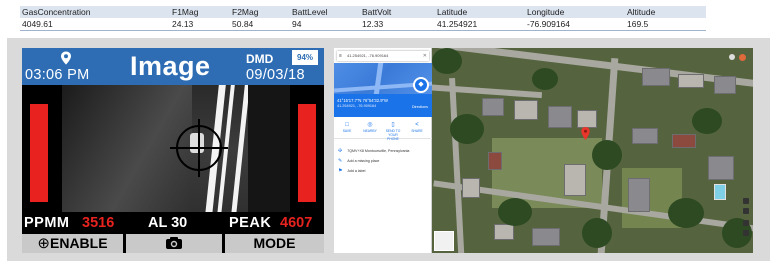 The width and height of the screenshot is (777, 261). Describe the element at coordinates (170, 66) in the screenshot. I see `screen-title: Image` at that location.